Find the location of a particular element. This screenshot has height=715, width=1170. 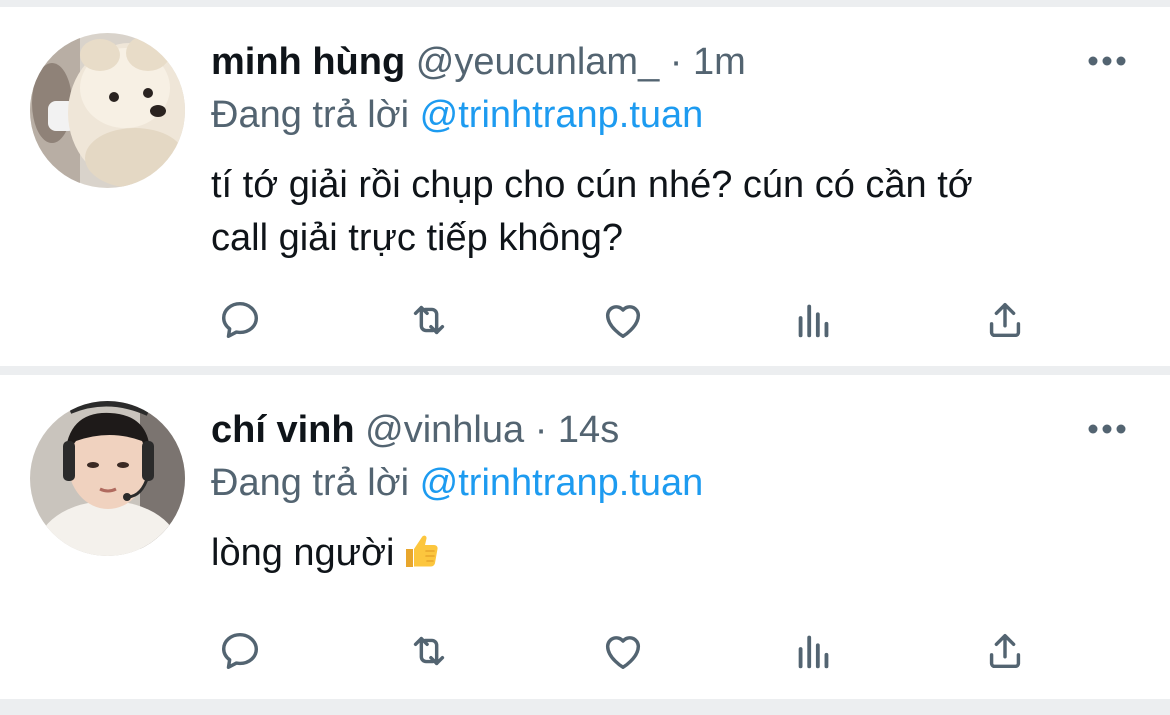

tweet-header: chí vinh @vinhlua · 14s is located at coordinates (415, 430).